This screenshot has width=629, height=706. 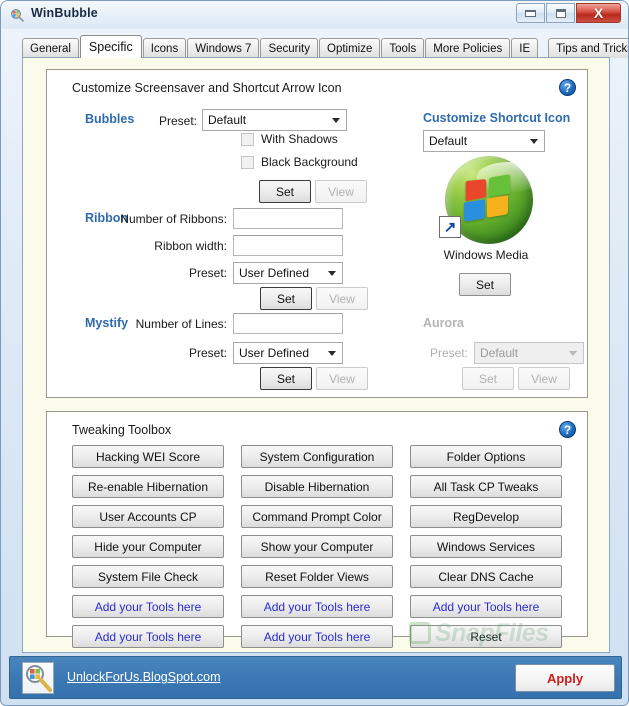 What do you see at coordinates (309, 162) in the screenshot?
I see `black-background-label: Black Background` at bounding box center [309, 162].